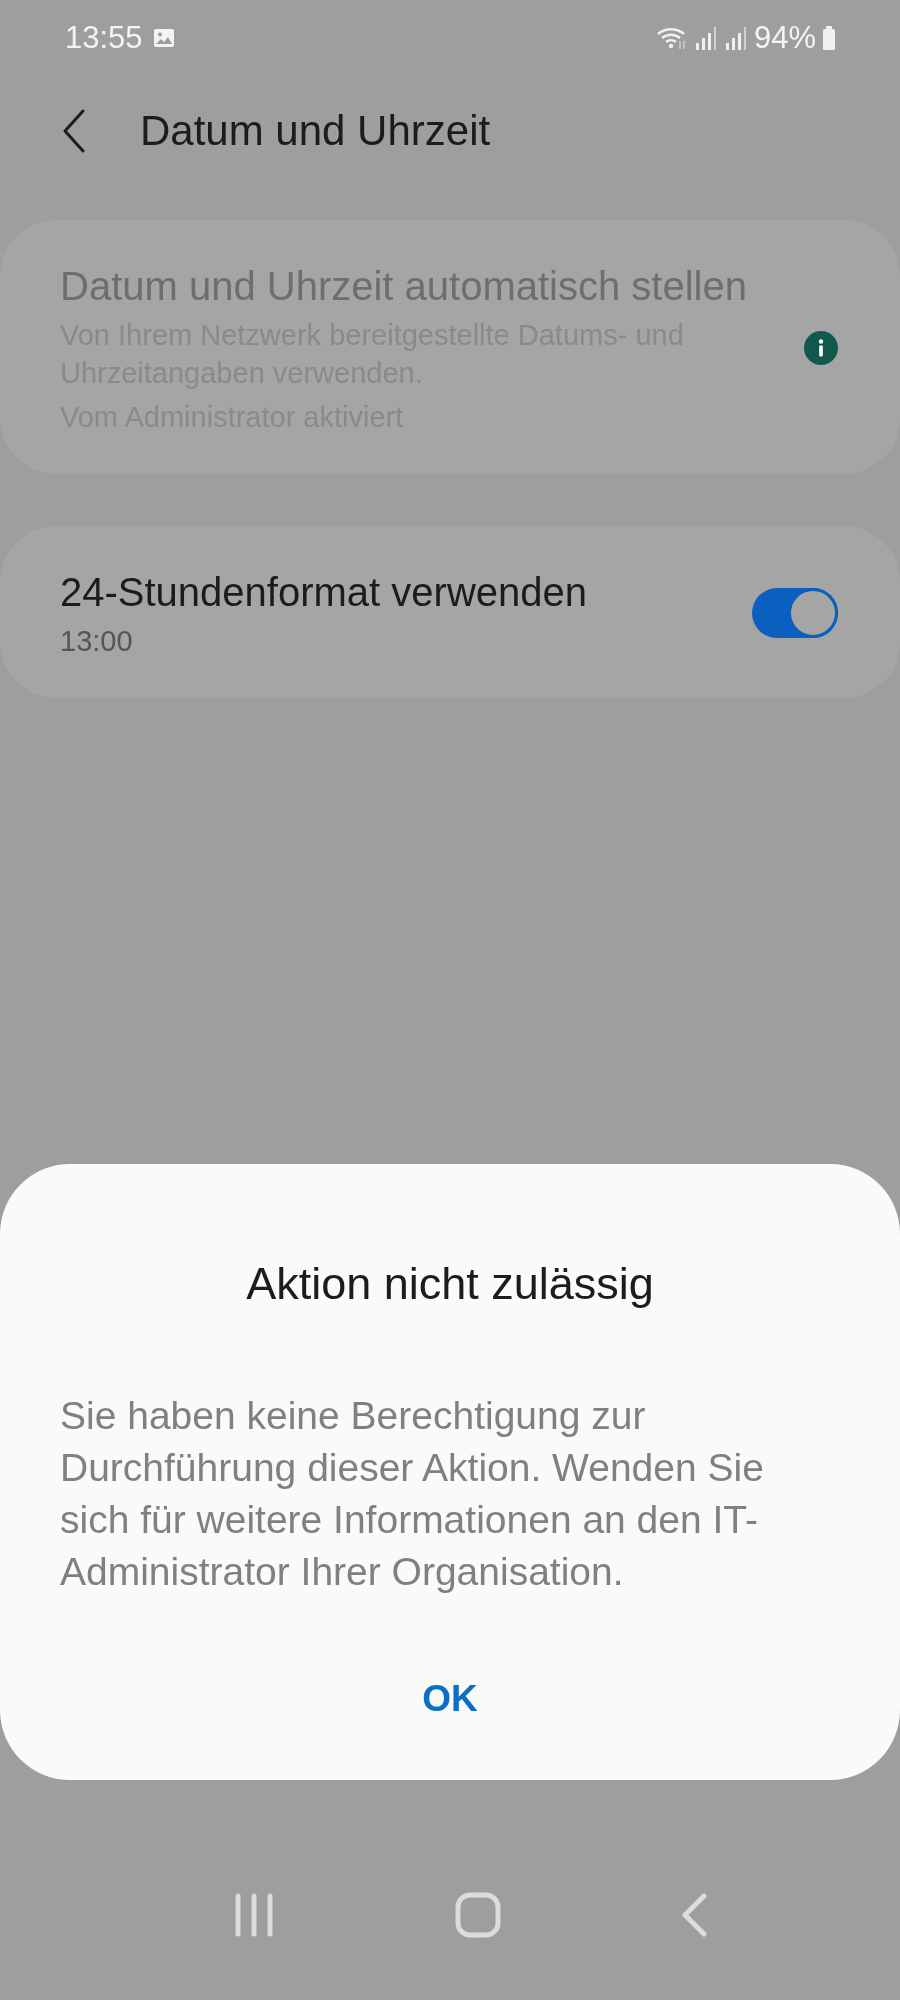  I want to click on battery-icon, so click(829, 38).